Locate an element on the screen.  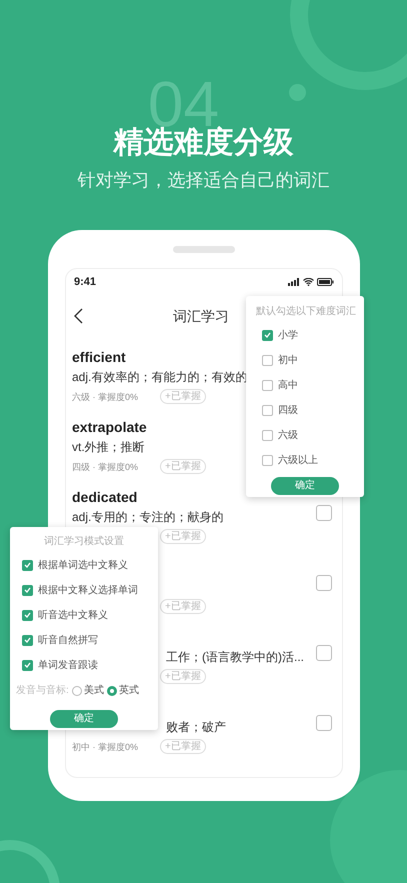
word-stats-text: 六级 · 掌握度0% is located at coordinates (105, 397).